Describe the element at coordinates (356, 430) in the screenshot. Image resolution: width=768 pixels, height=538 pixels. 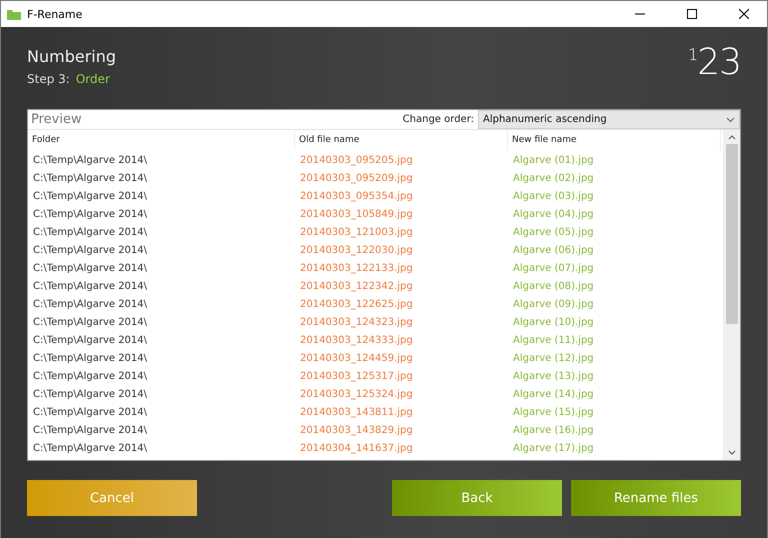
I see `table-cell-text: 20140303_143829.jpg` at that location.